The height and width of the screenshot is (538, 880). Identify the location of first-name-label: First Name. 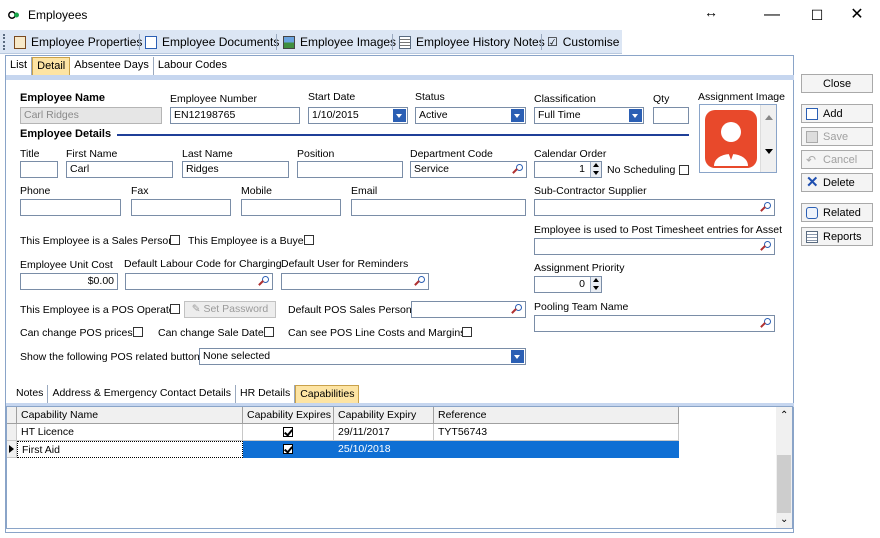
(92, 154).